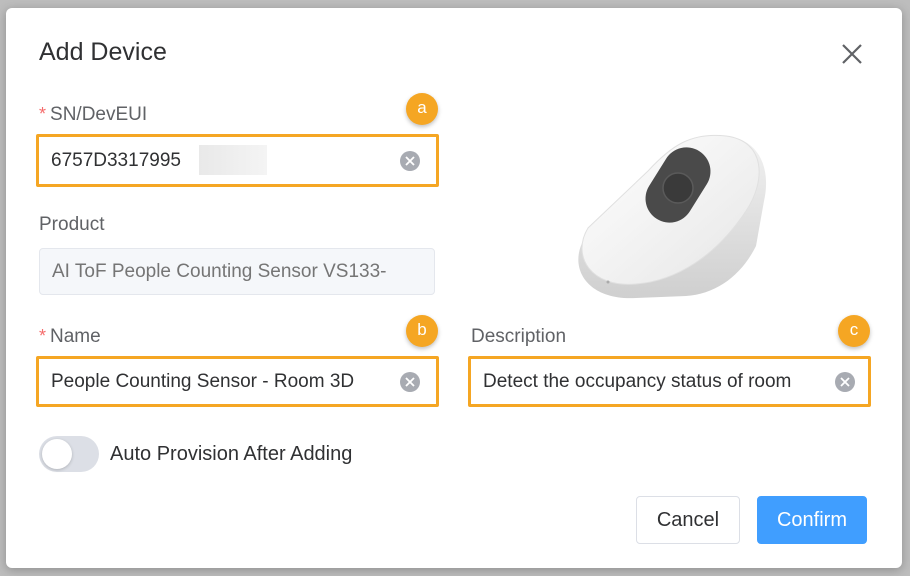 This screenshot has height=576, width=910. Describe the element at coordinates (812, 520) in the screenshot. I see `confirm-button: Confirm` at that location.